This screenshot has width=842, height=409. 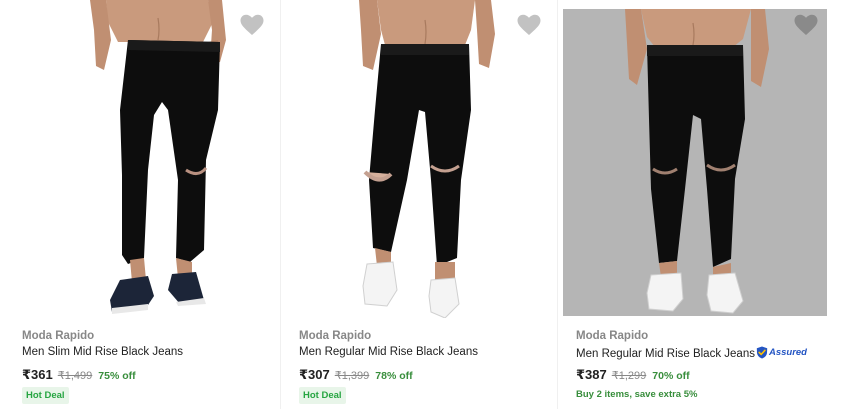 I want to click on original-price: ₹1,299, so click(x=629, y=376).